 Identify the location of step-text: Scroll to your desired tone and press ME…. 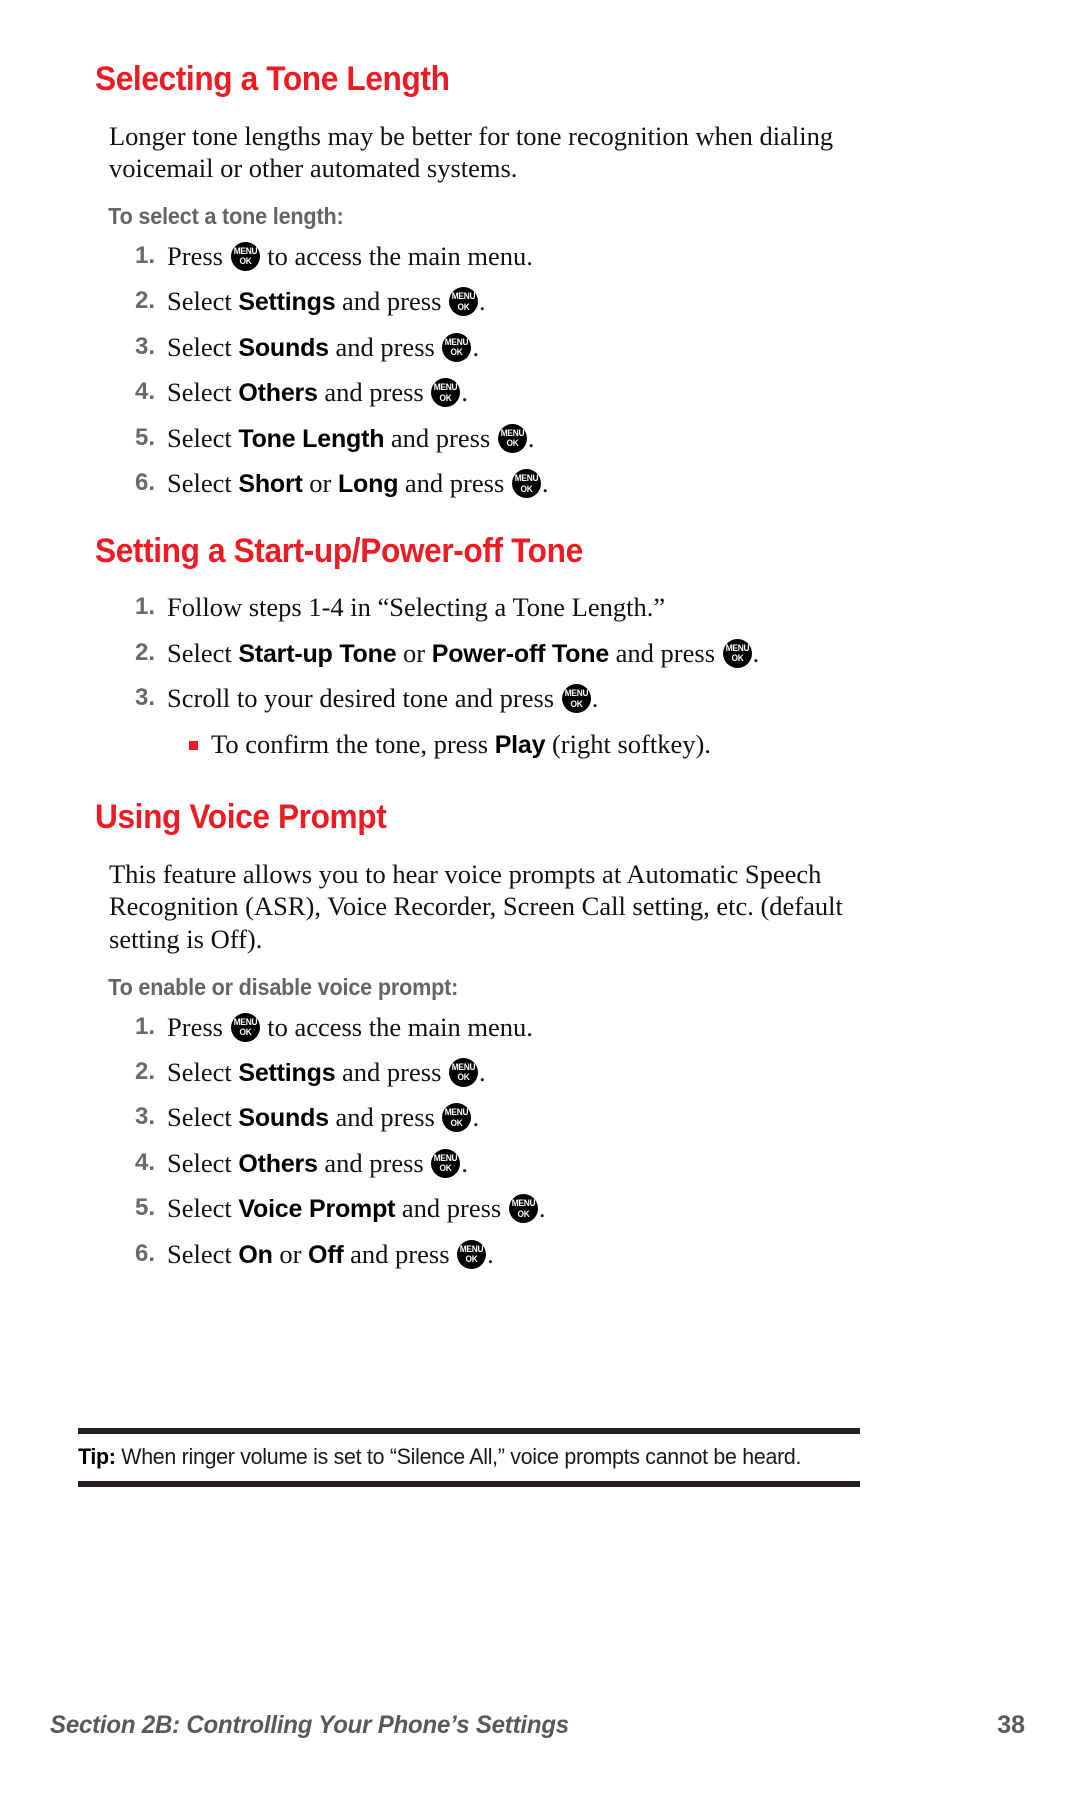
(382, 698).